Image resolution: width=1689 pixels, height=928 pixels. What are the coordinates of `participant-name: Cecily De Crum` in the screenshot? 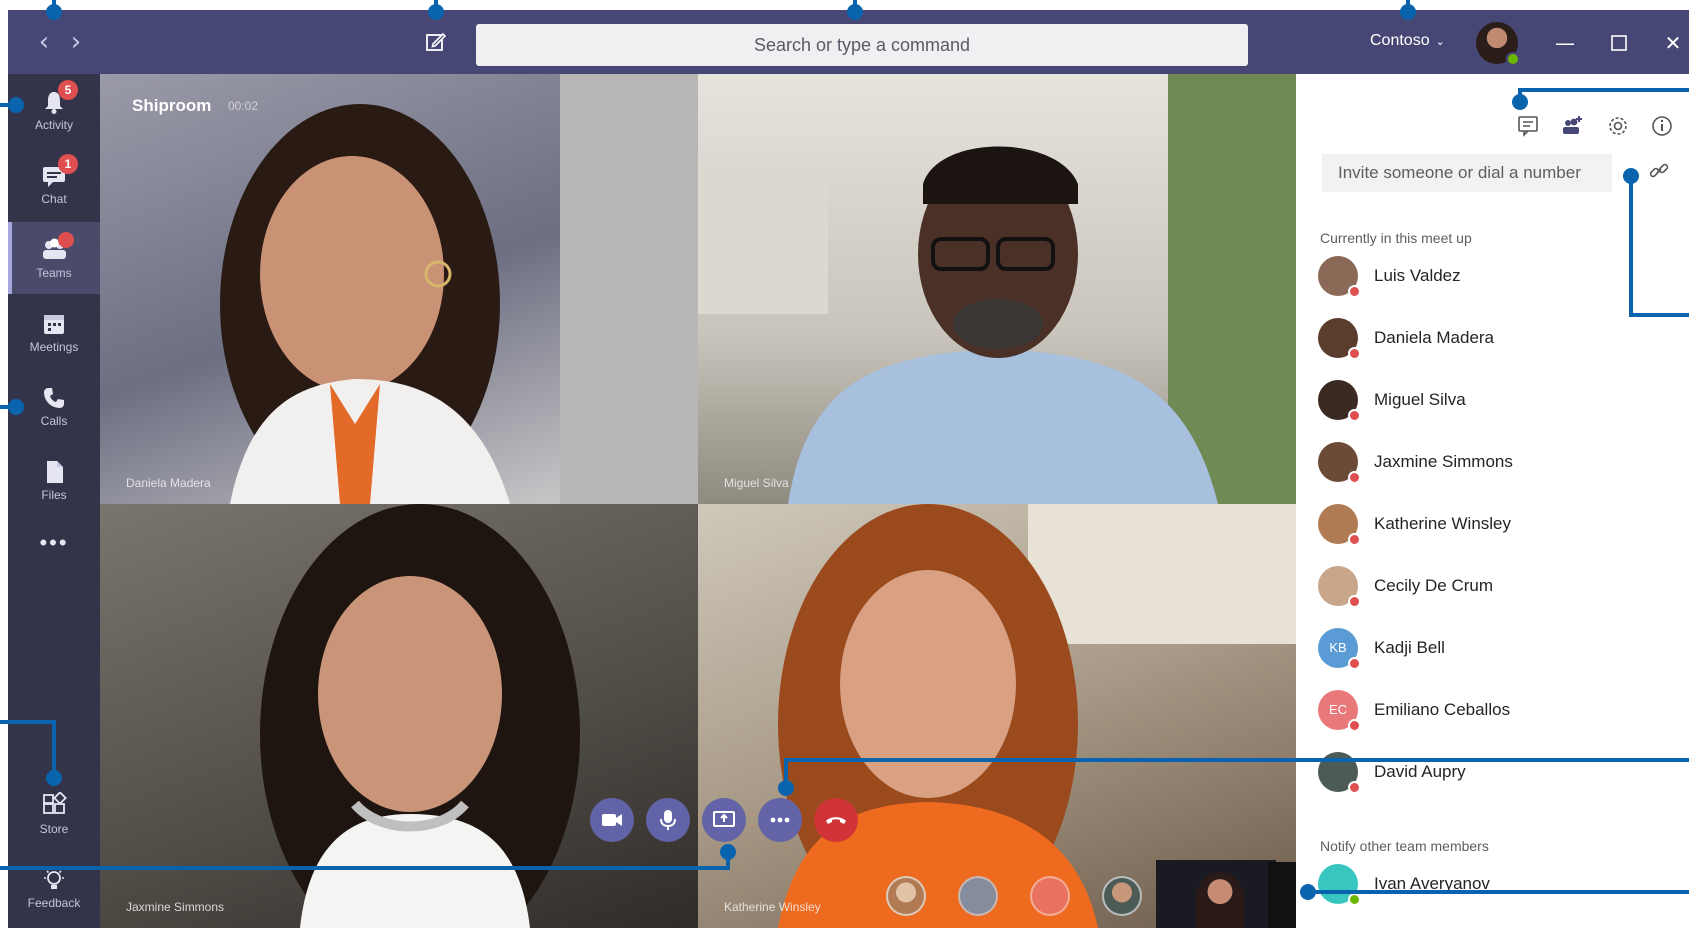 It's located at (1434, 585).